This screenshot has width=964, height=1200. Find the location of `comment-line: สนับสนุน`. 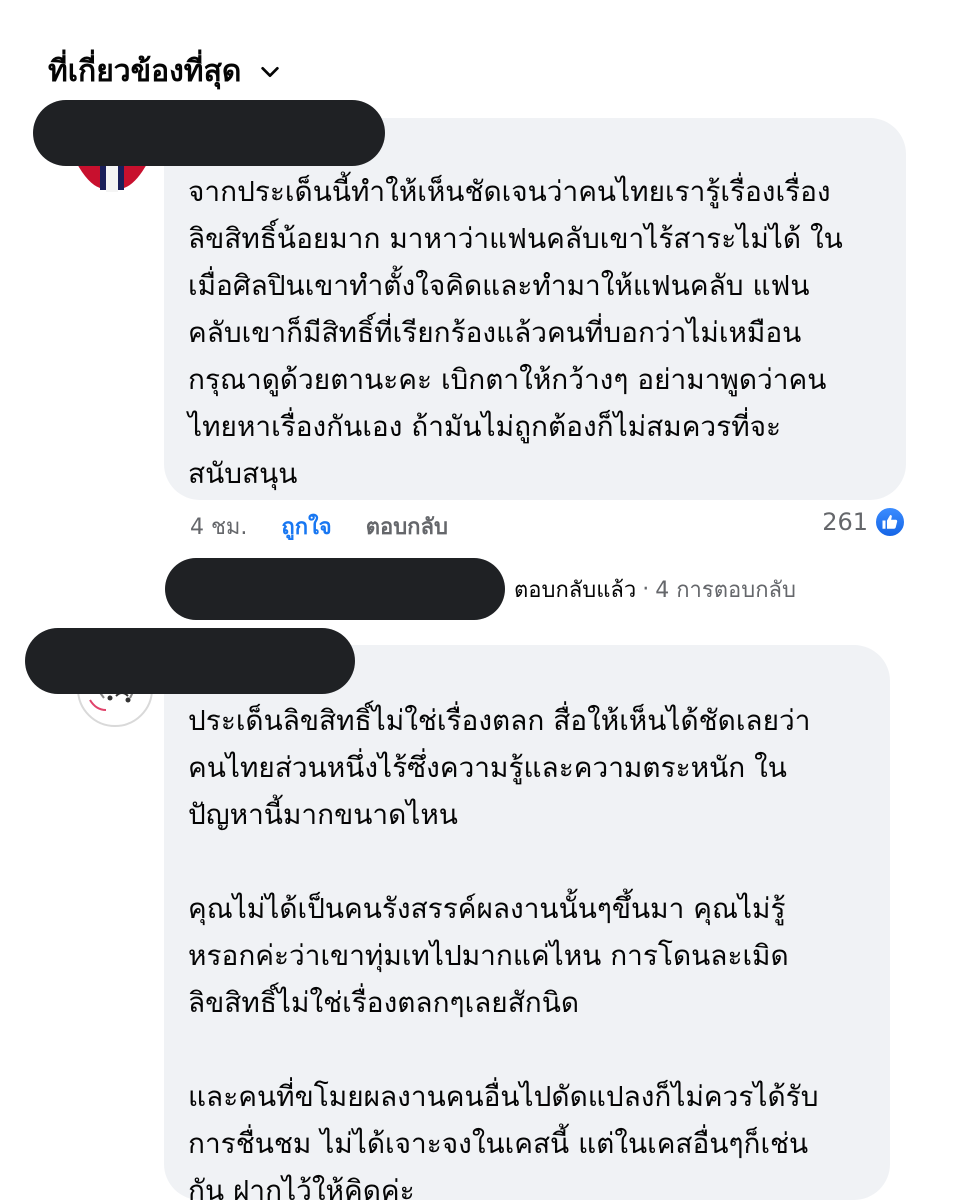

comment-line: สนับสนุน is located at coordinates (243, 473).